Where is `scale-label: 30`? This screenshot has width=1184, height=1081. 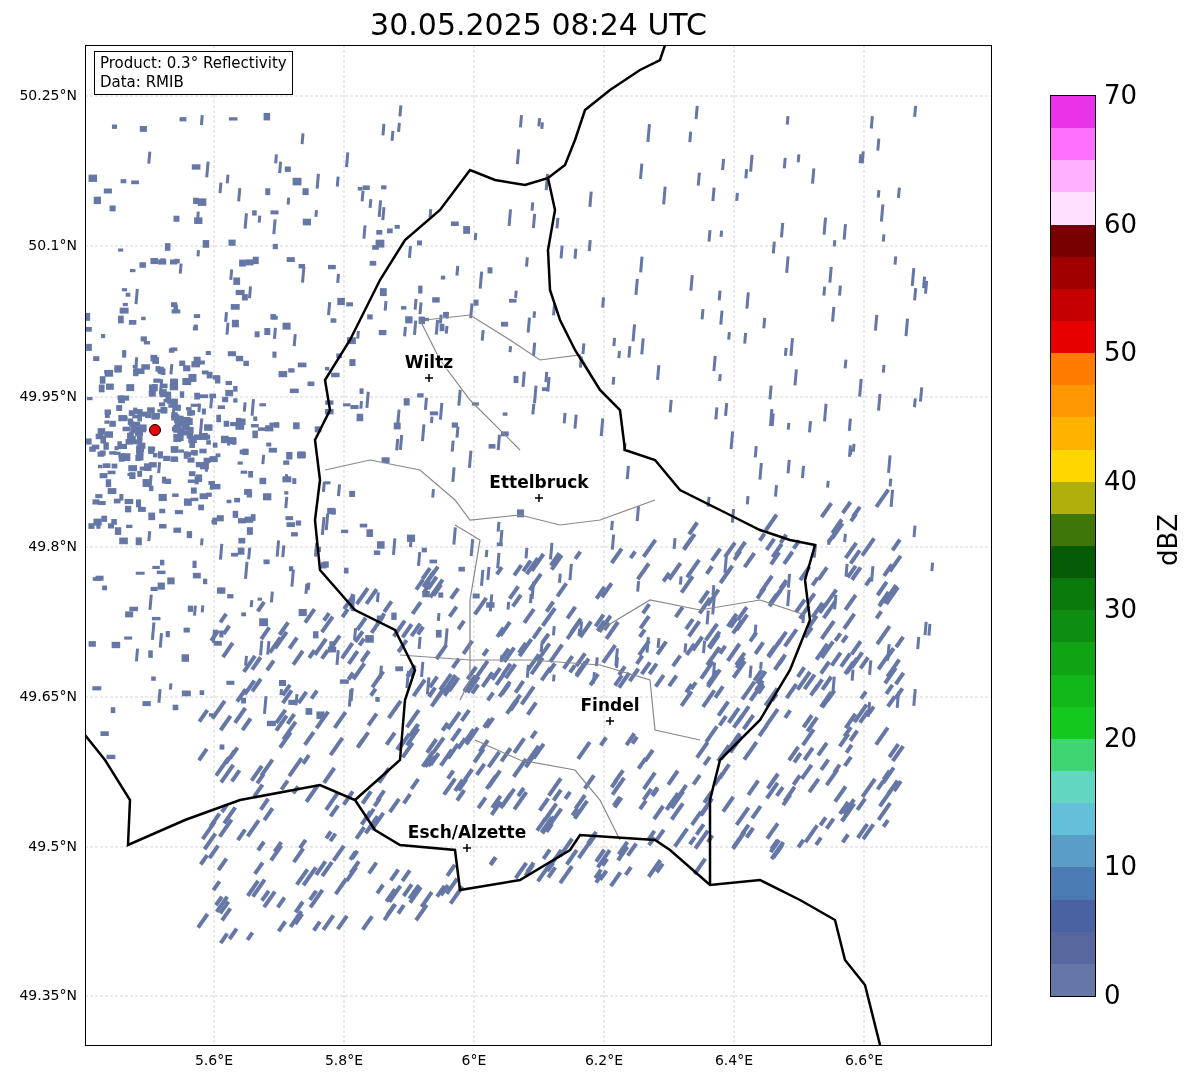 scale-label: 30 is located at coordinates (1121, 609).